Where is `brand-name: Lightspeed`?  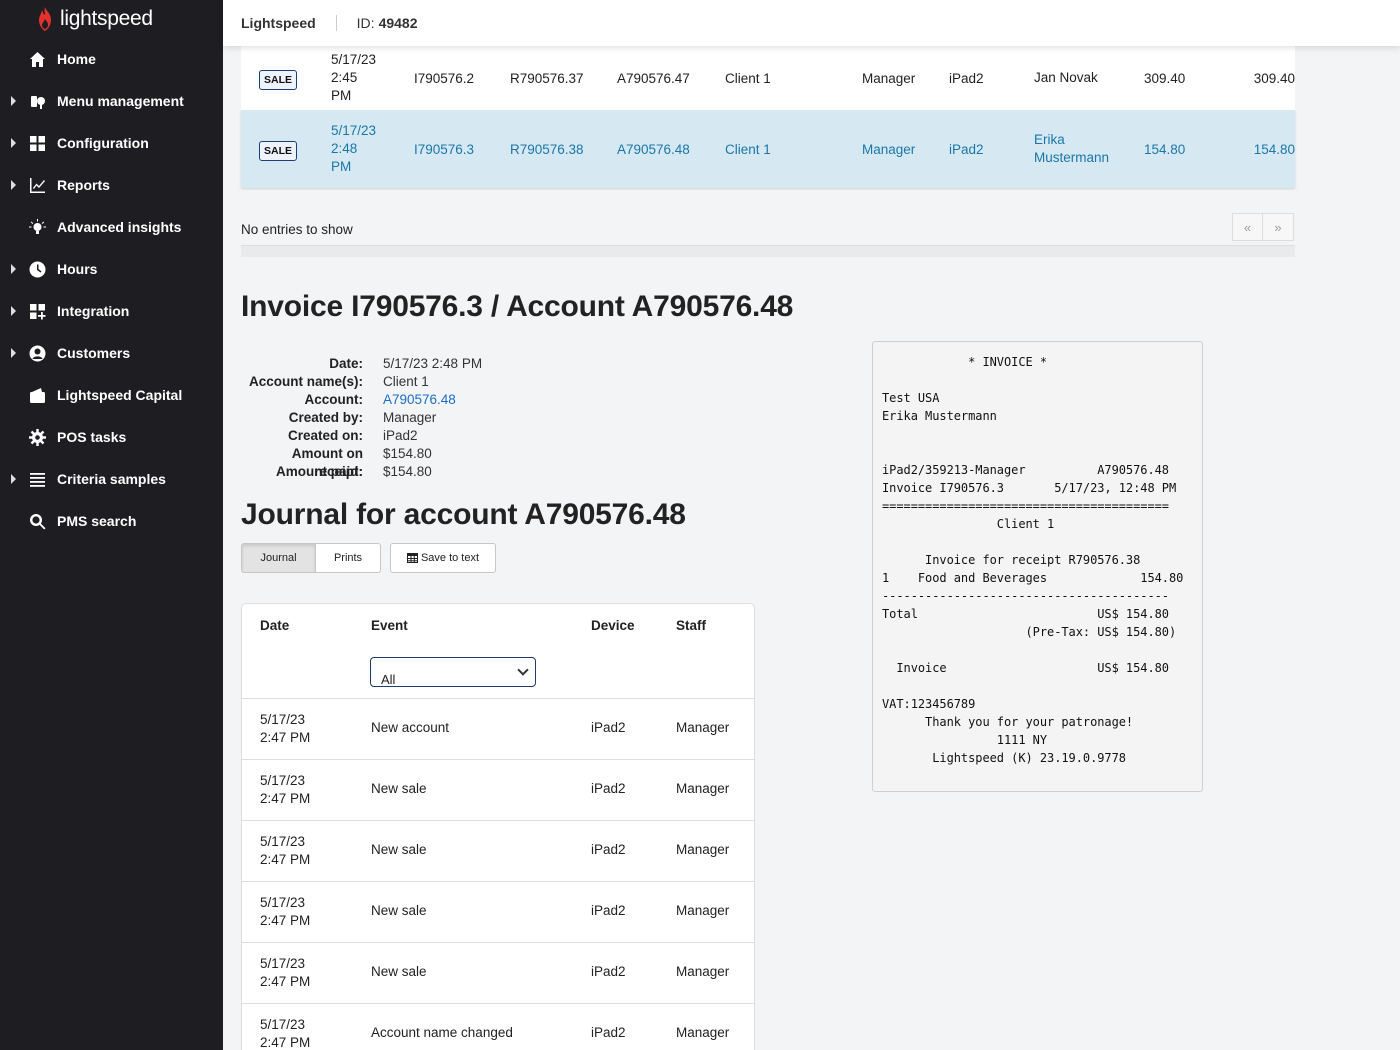
brand-name: Lightspeed is located at coordinates (278, 23).